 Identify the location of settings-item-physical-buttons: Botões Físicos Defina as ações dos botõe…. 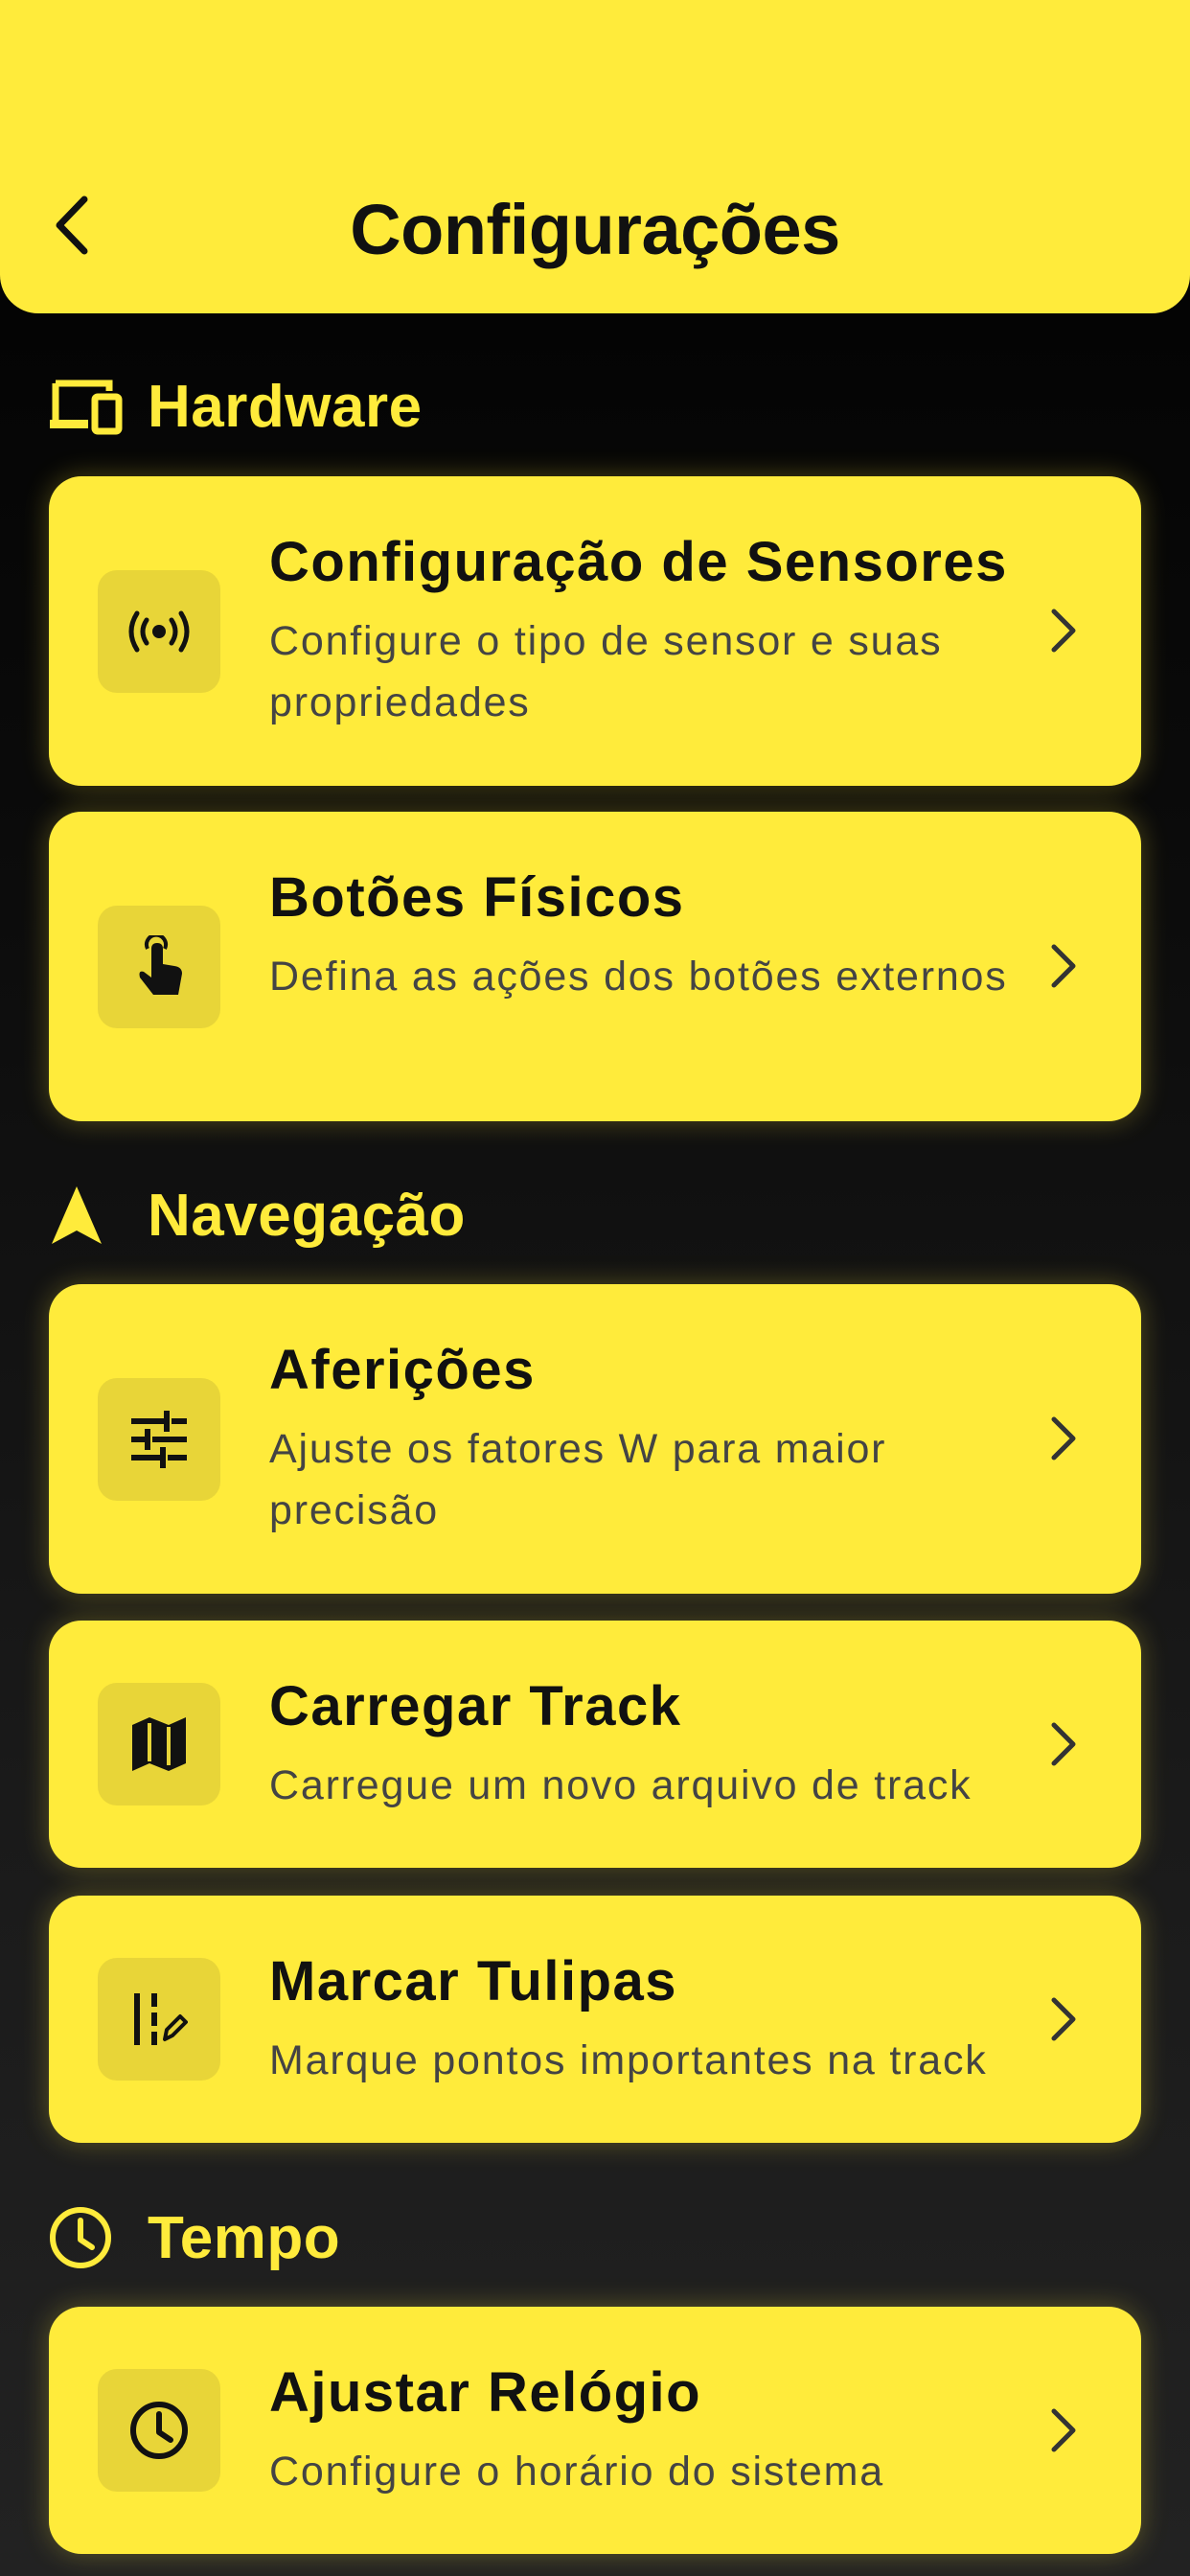
(595, 966).